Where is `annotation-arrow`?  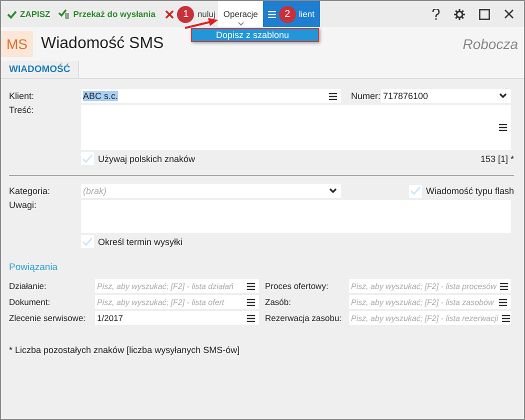
annotation-arrow is located at coordinates (201, 23).